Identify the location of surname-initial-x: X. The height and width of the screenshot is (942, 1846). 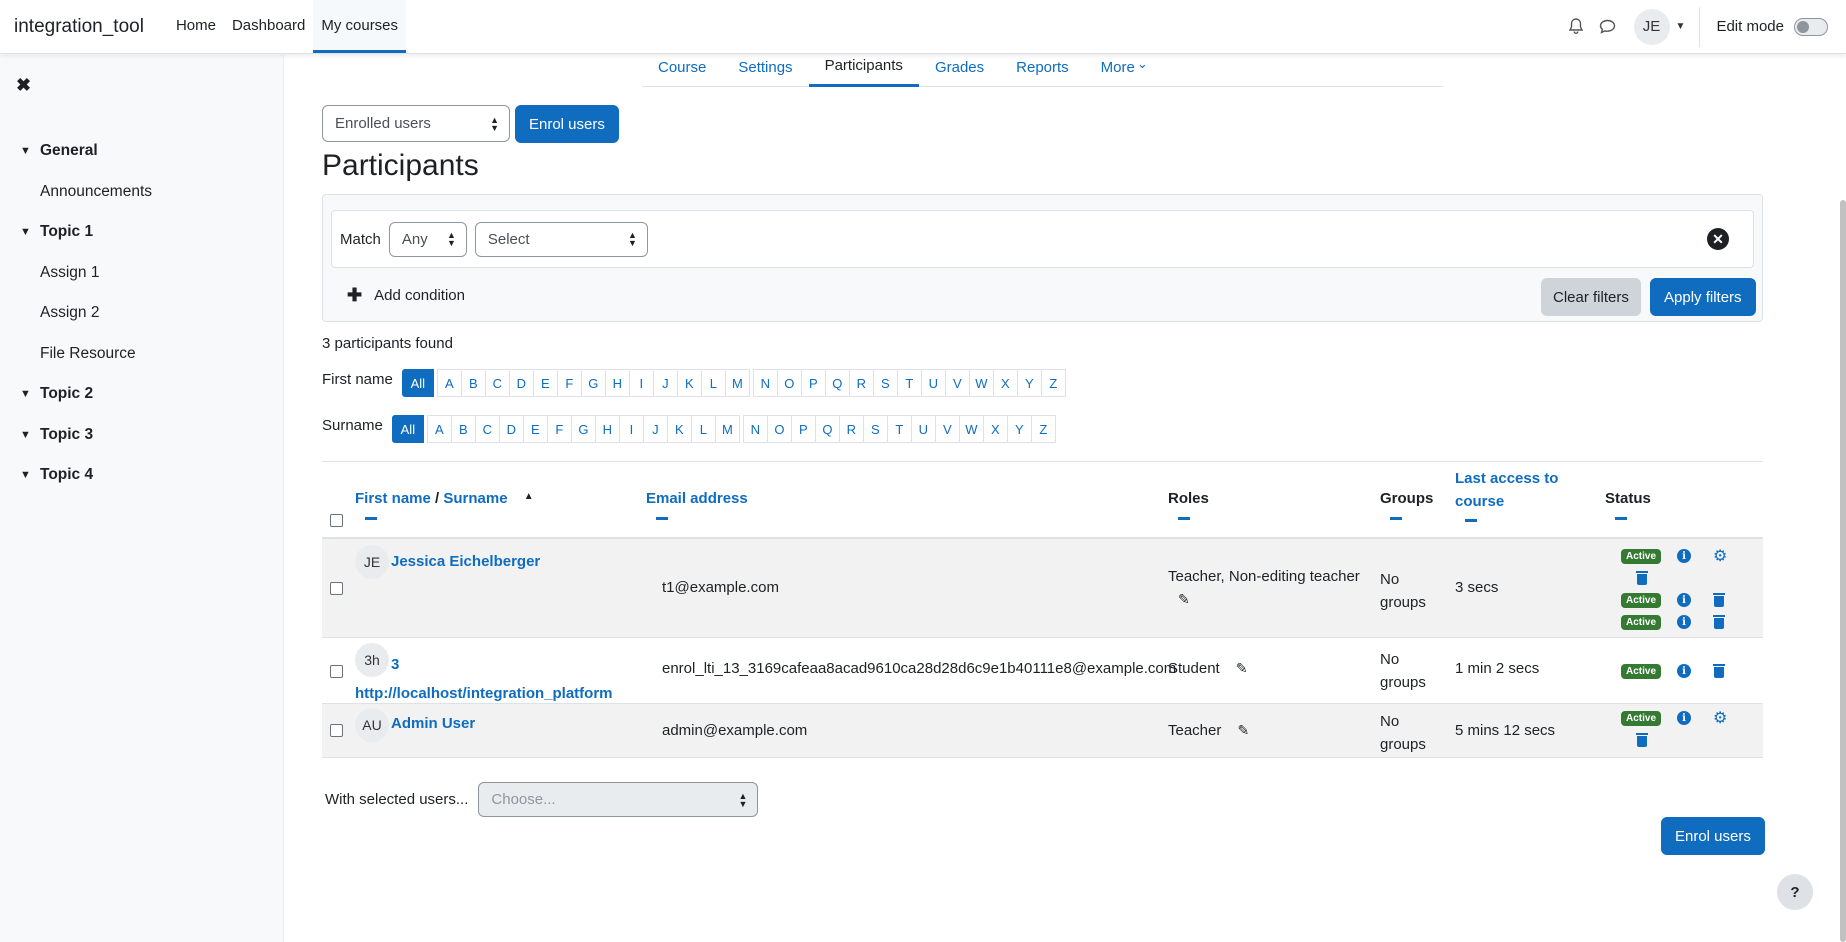
(995, 429).